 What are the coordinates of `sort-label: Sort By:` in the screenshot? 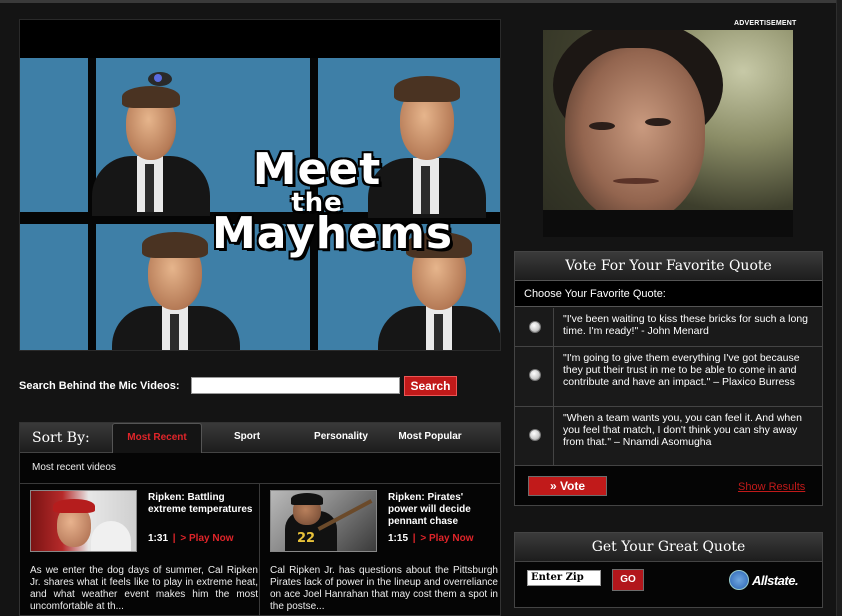 It's located at (61, 438).